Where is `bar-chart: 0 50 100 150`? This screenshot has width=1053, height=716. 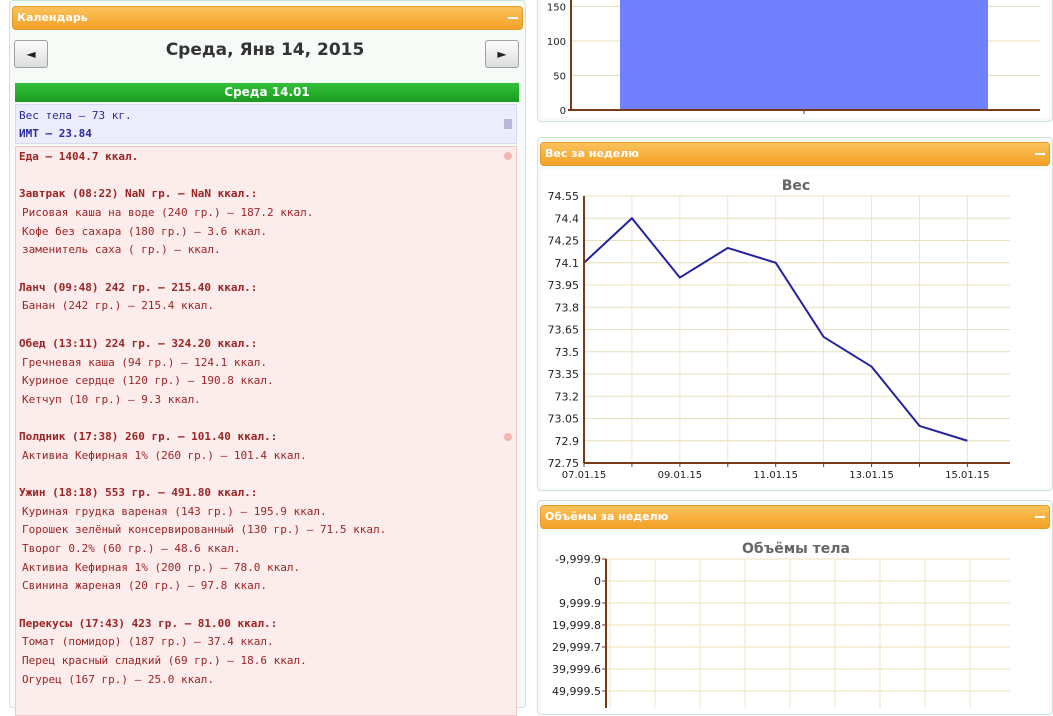
bar-chart: 0 50 100 150 is located at coordinates (793, 58).